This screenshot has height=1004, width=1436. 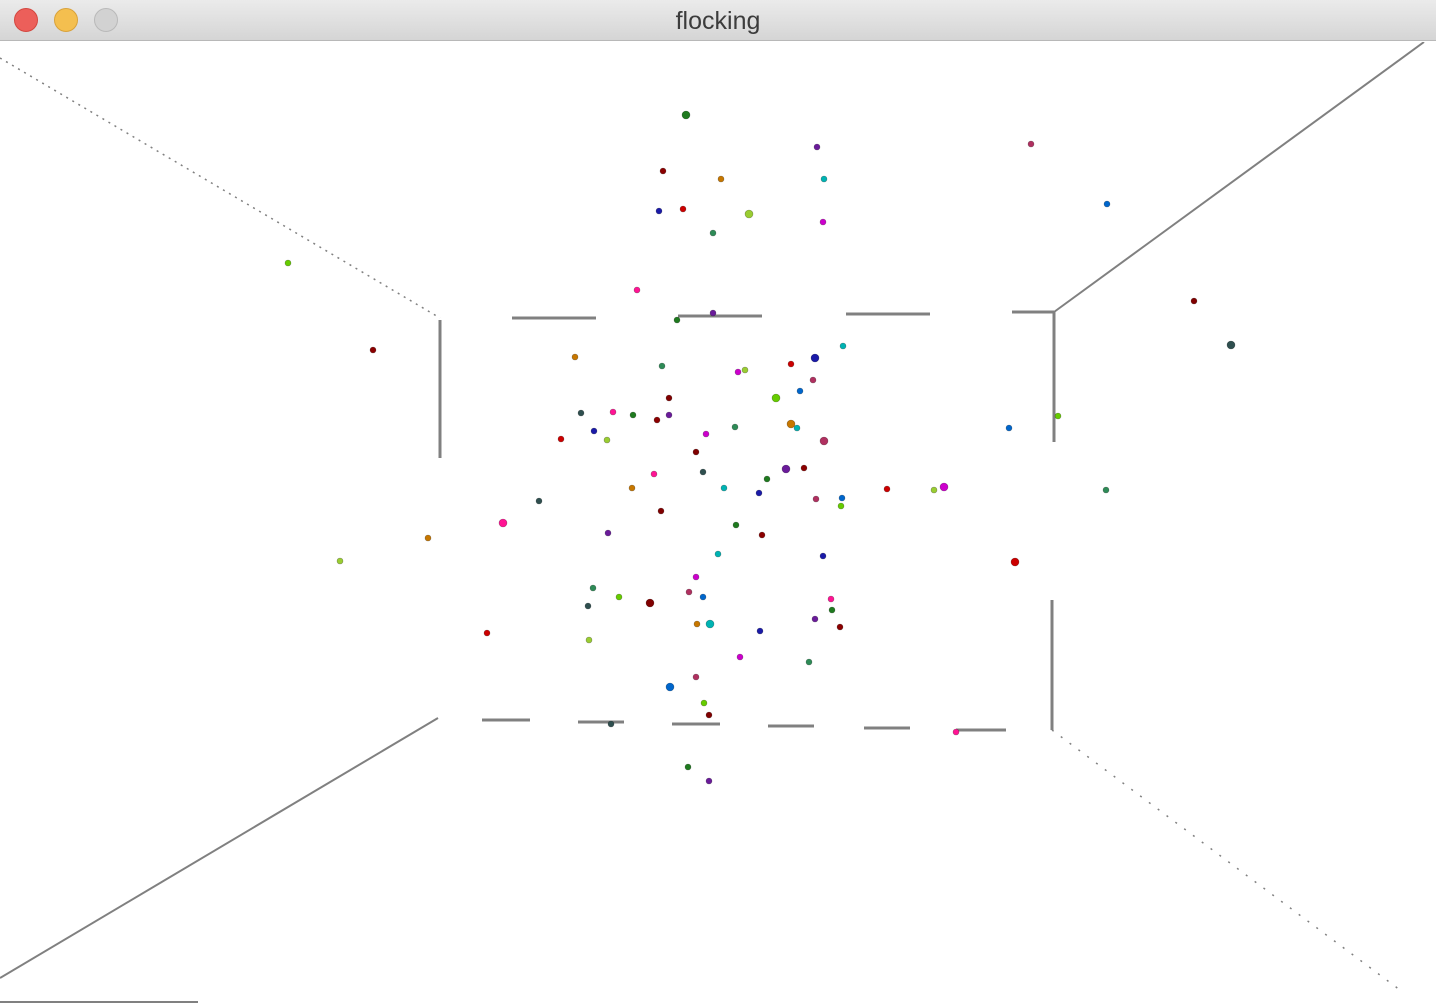 I want to click on wall-edge-bottom-left, so click(x=219, y=848).